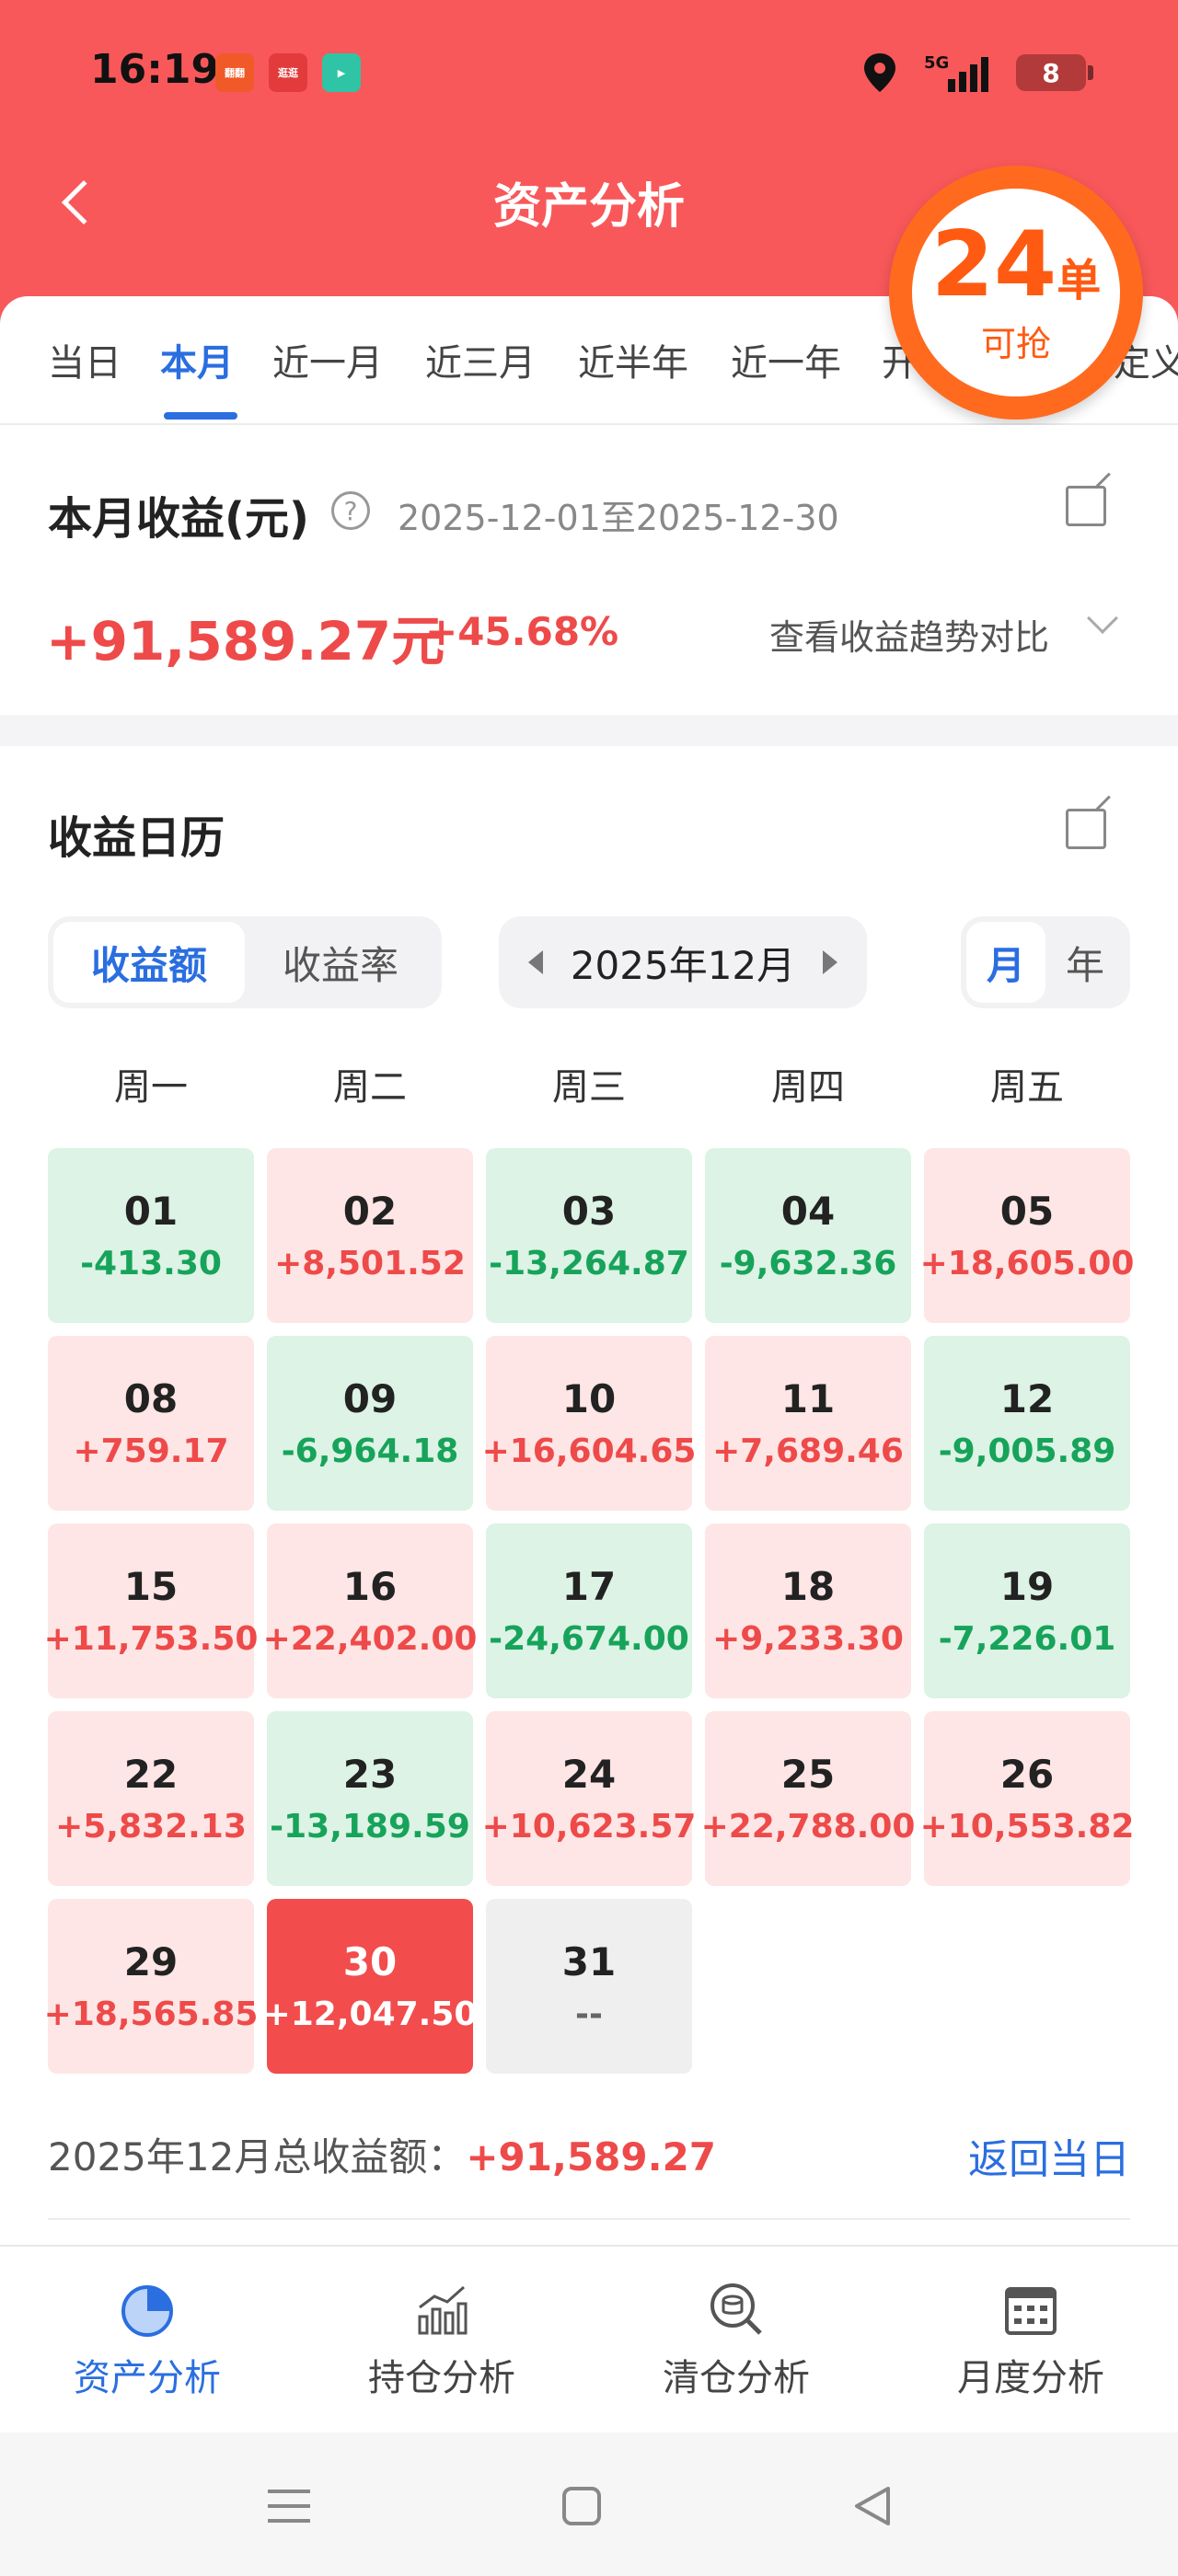 Image resolution: width=1178 pixels, height=2576 pixels. Describe the element at coordinates (581, 2506) in the screenshot. I see `home-icon` at that location.